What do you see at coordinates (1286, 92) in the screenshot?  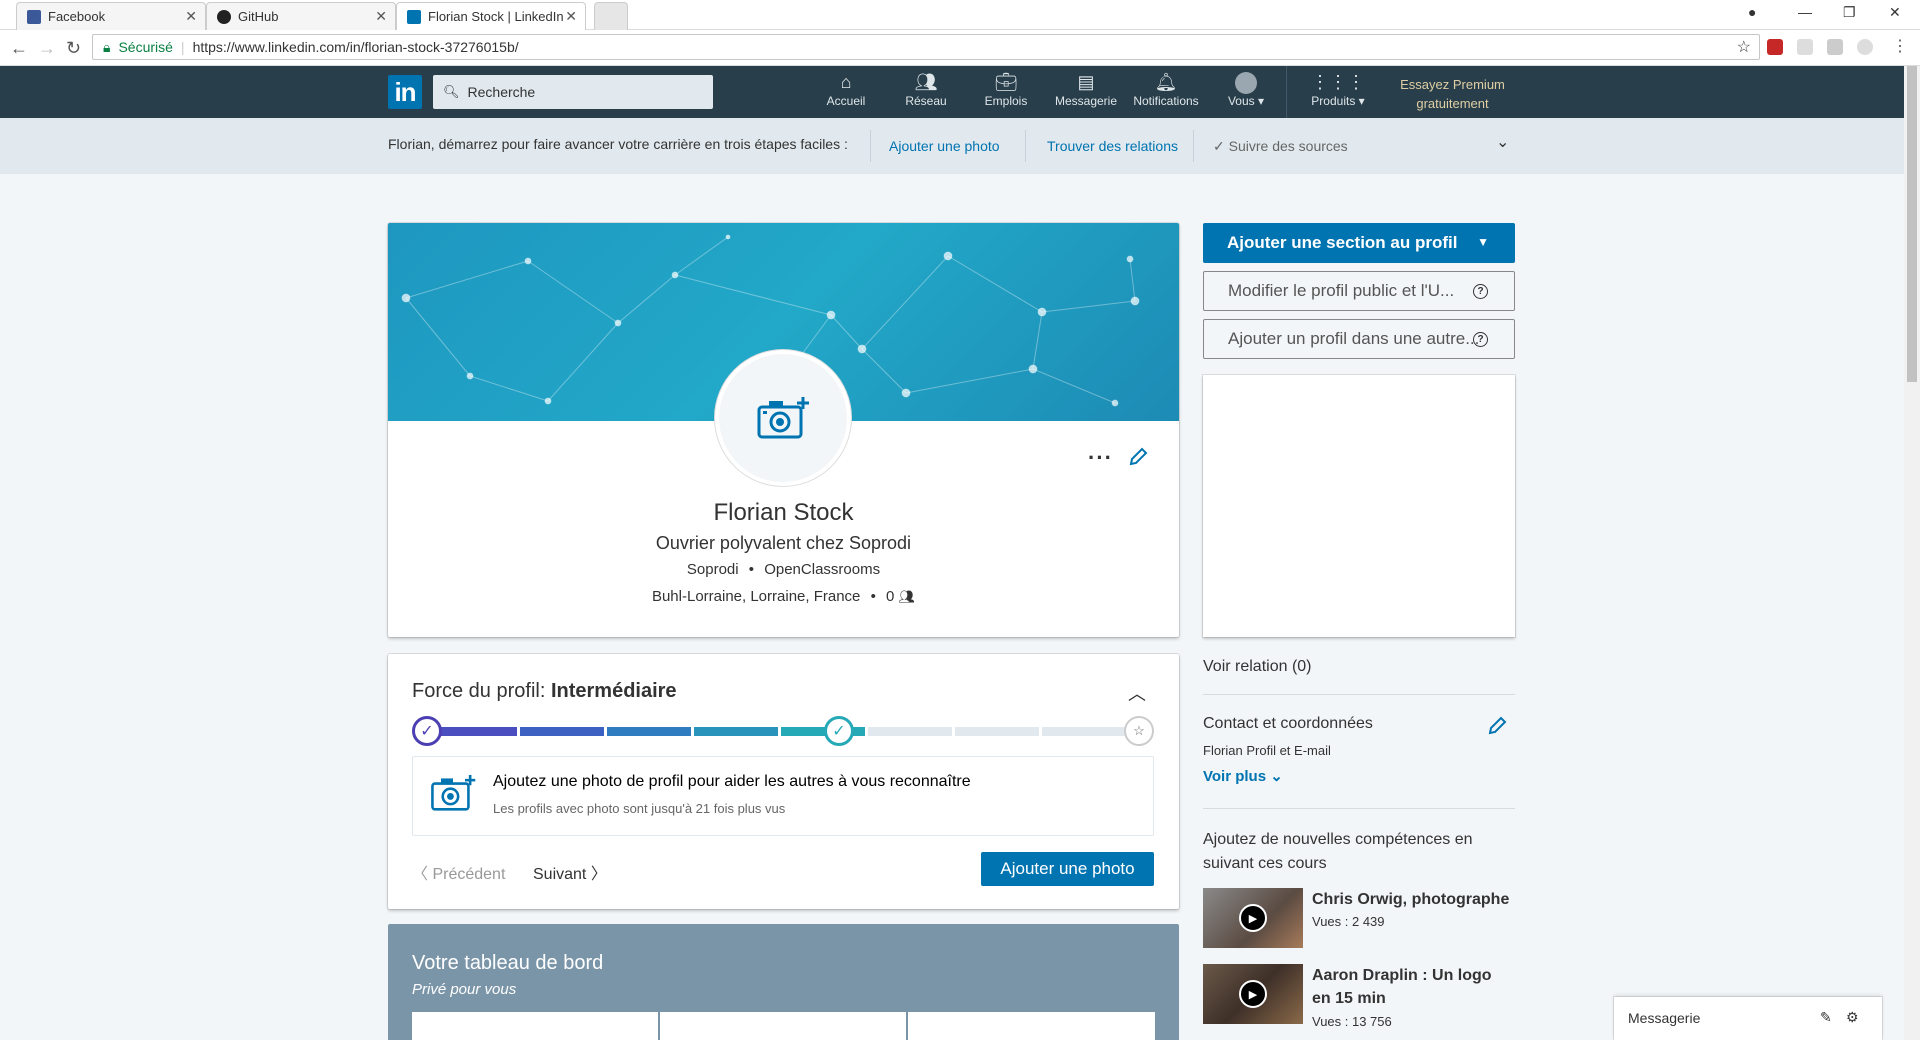 I see `nav-divider` at bounding box center [1286, 92].